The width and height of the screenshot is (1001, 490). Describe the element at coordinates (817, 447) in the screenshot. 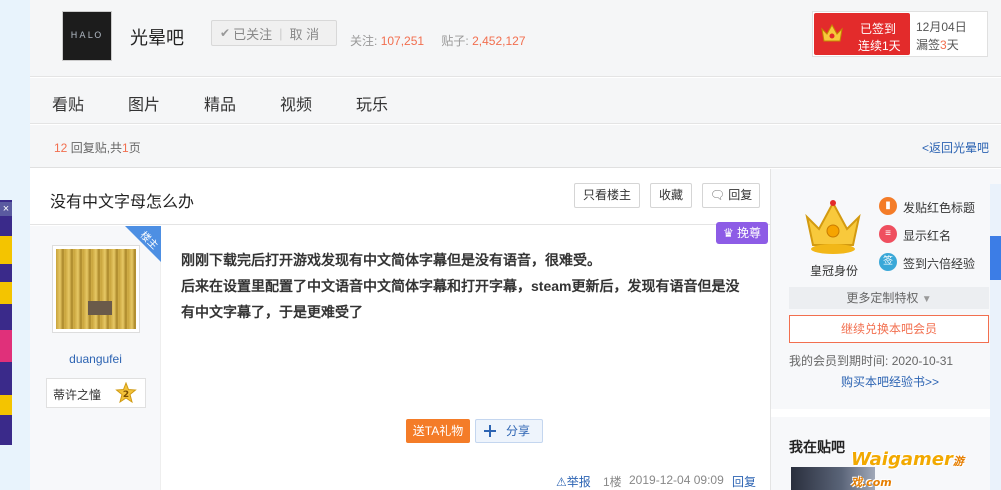

I see `in-bar-title: 我在贴吧` at that location.